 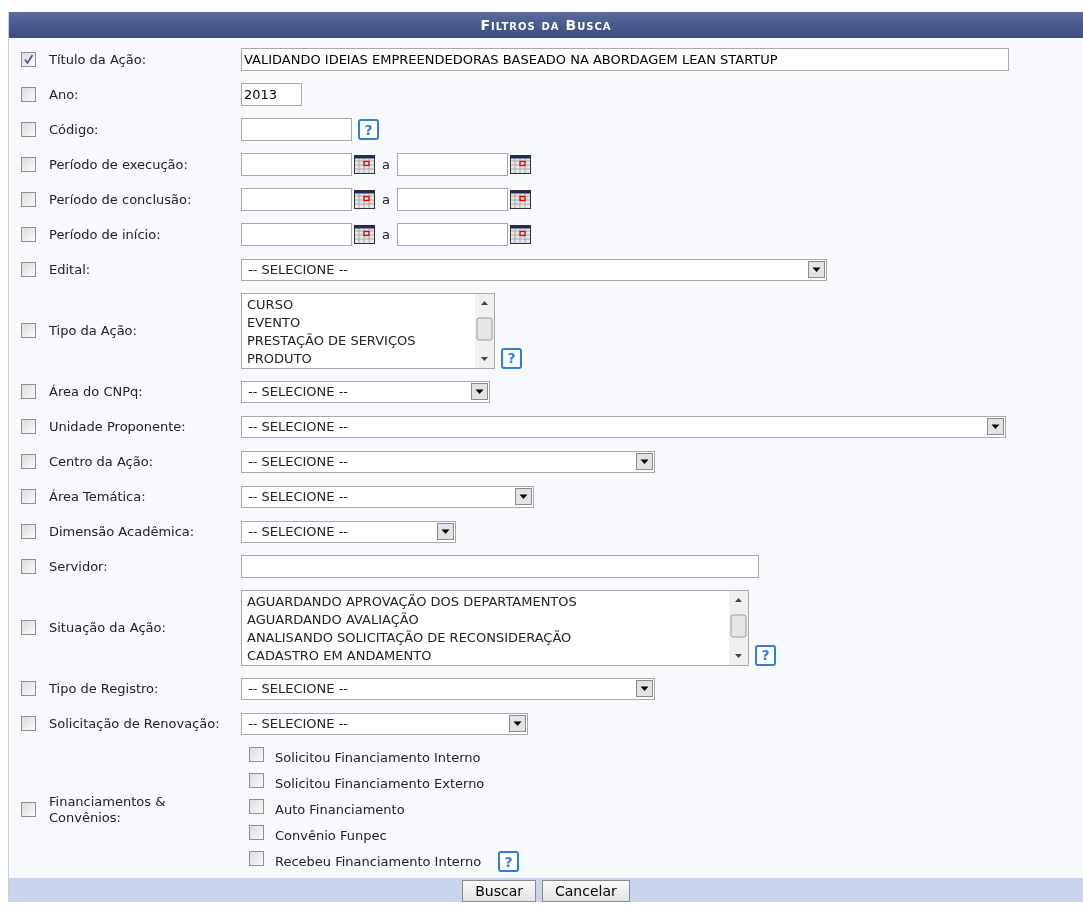 I want to click on option-label: Solicitou Financiamento Interno, so click(x=378, y=758).